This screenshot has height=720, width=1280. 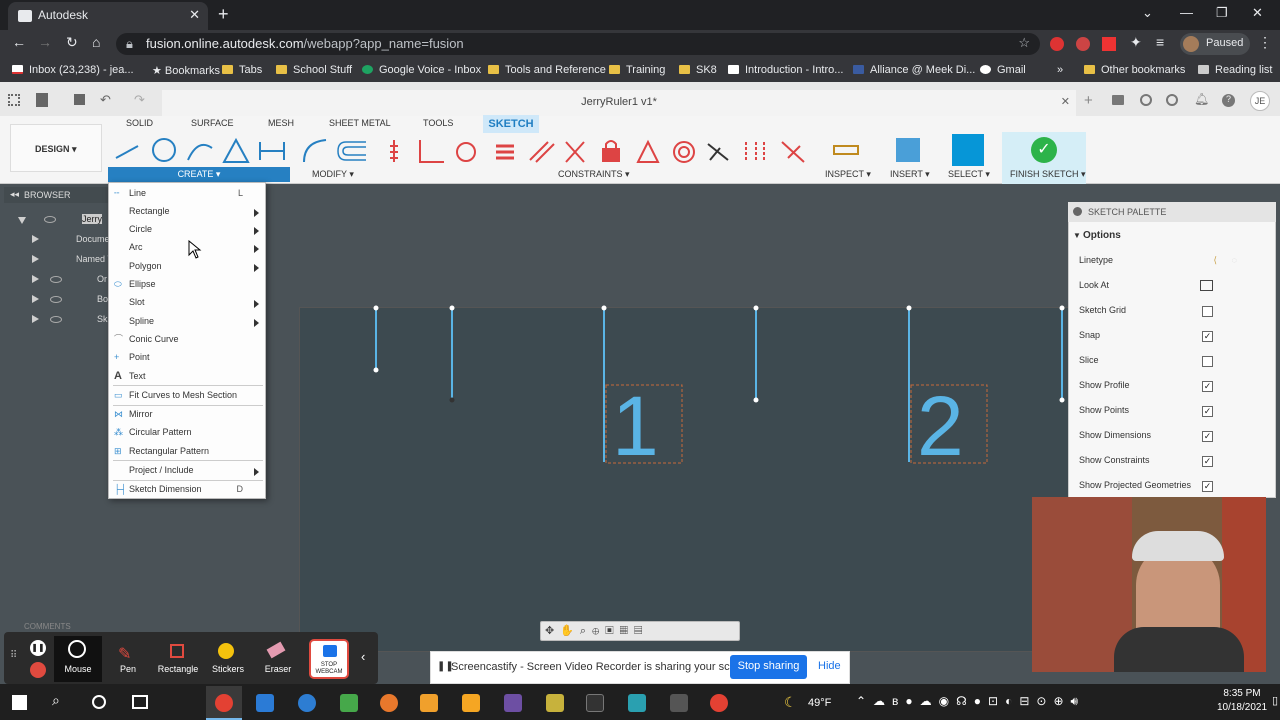 I want to click on hide-button: Hide, so click(x=829, y=666).